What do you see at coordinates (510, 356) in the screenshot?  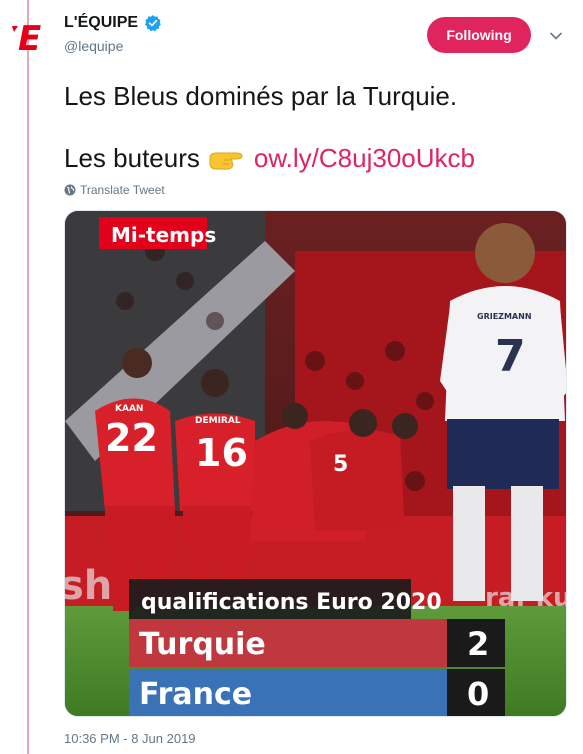 I see `svg-text: 7` at bounding box center [510, 356].